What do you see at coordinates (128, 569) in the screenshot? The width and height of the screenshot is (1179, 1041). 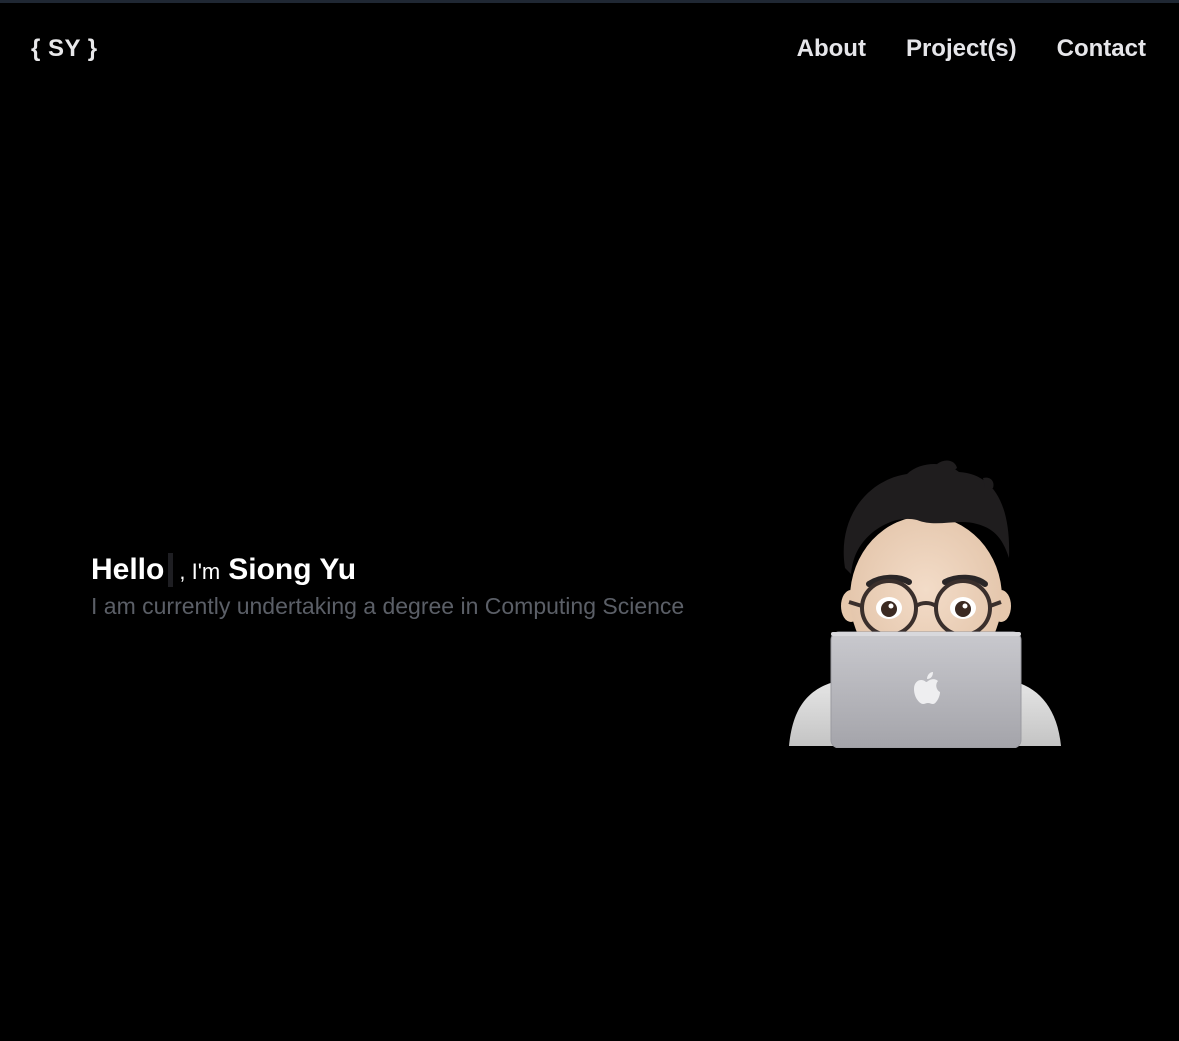 I see `hello-text: Hello` at bounding box center [128, 569].